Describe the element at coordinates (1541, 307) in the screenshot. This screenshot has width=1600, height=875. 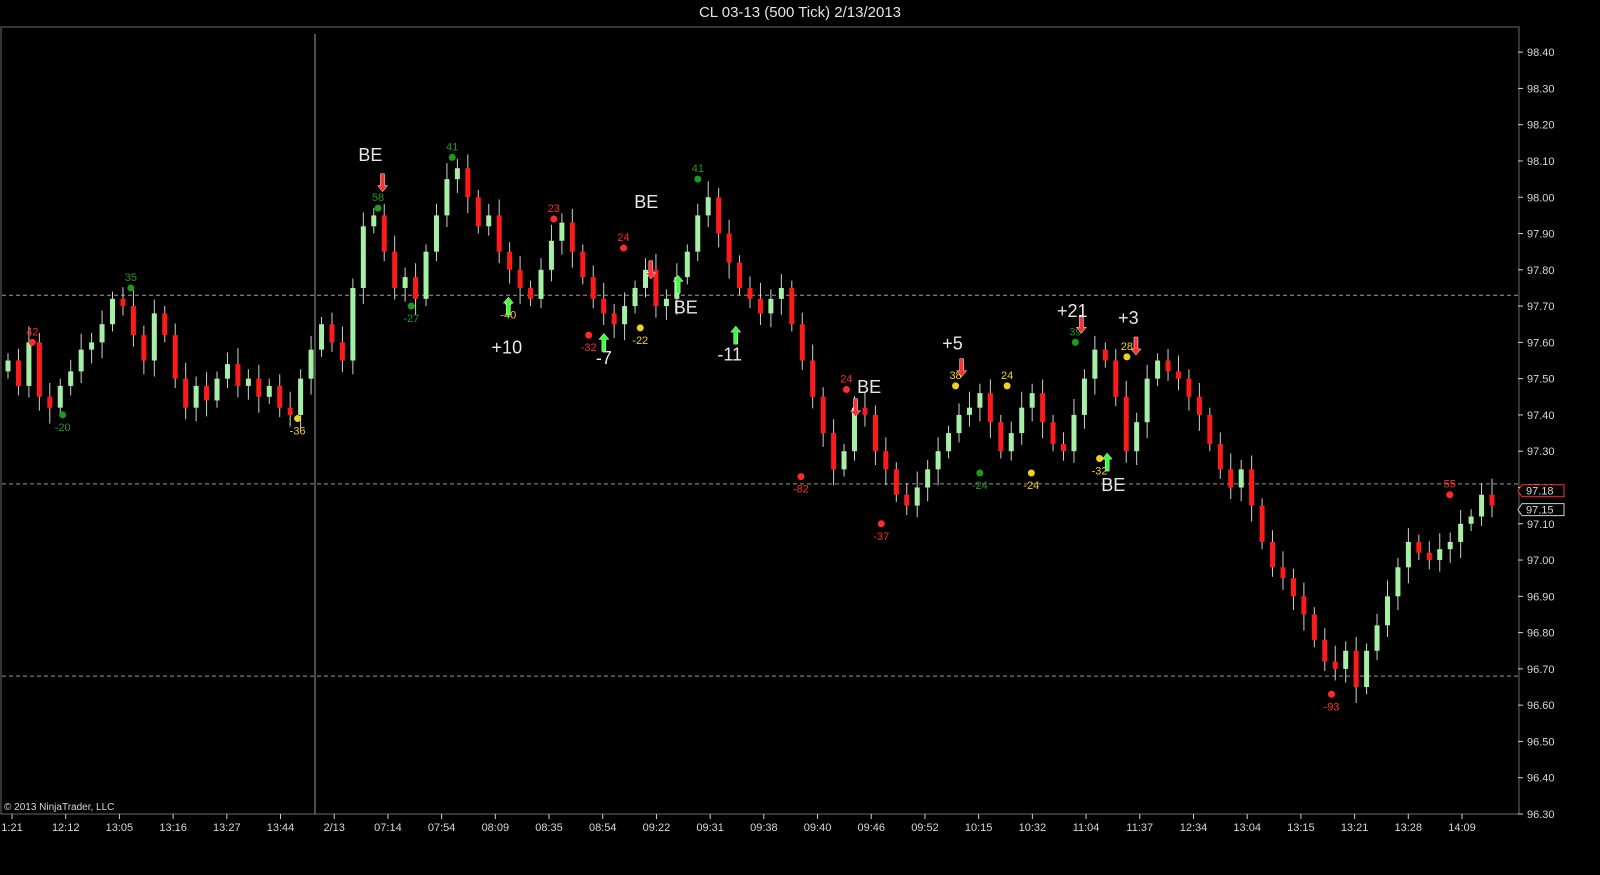
I see `y-tick-label: 97.70` at that location.